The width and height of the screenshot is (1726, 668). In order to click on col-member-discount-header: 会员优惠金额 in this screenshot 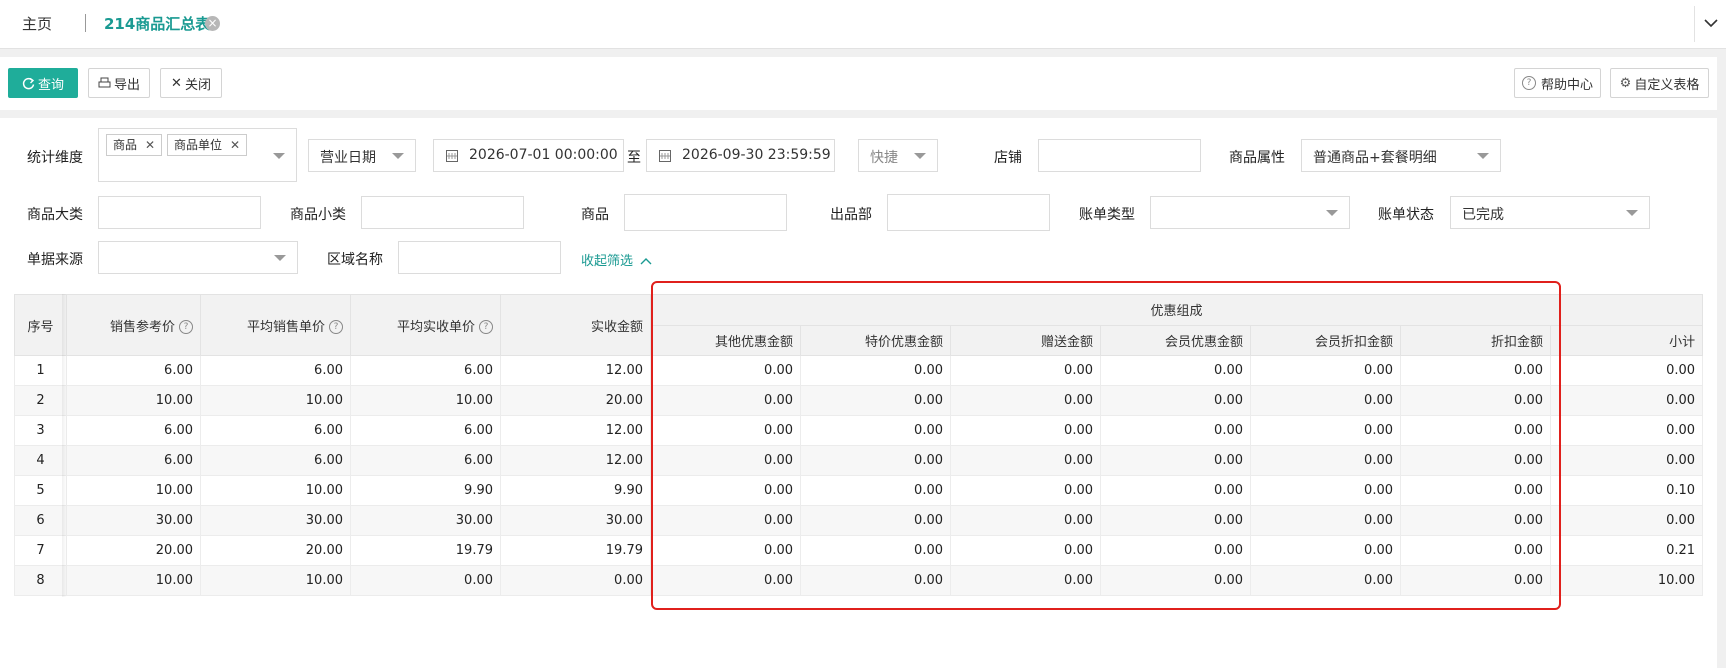, I will do `click(1175, 340)`.